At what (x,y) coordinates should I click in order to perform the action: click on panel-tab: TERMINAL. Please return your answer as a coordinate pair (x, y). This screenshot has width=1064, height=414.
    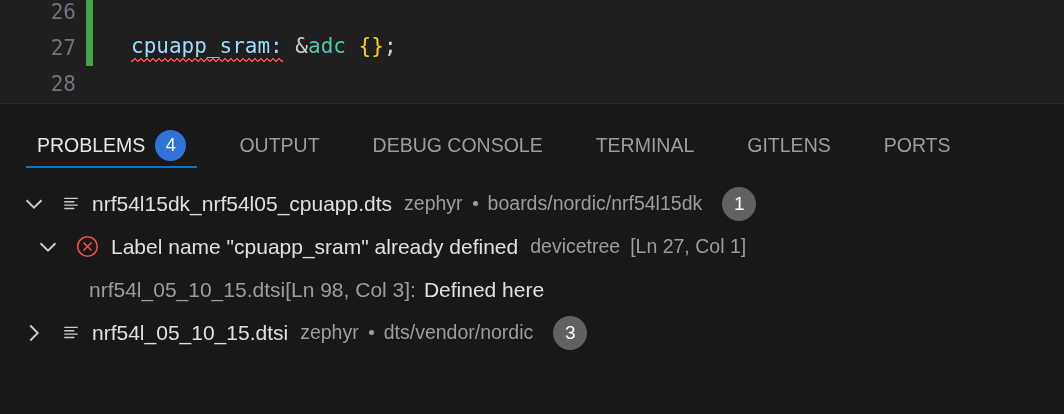
    Looking at the image, I should click on (645, 147).